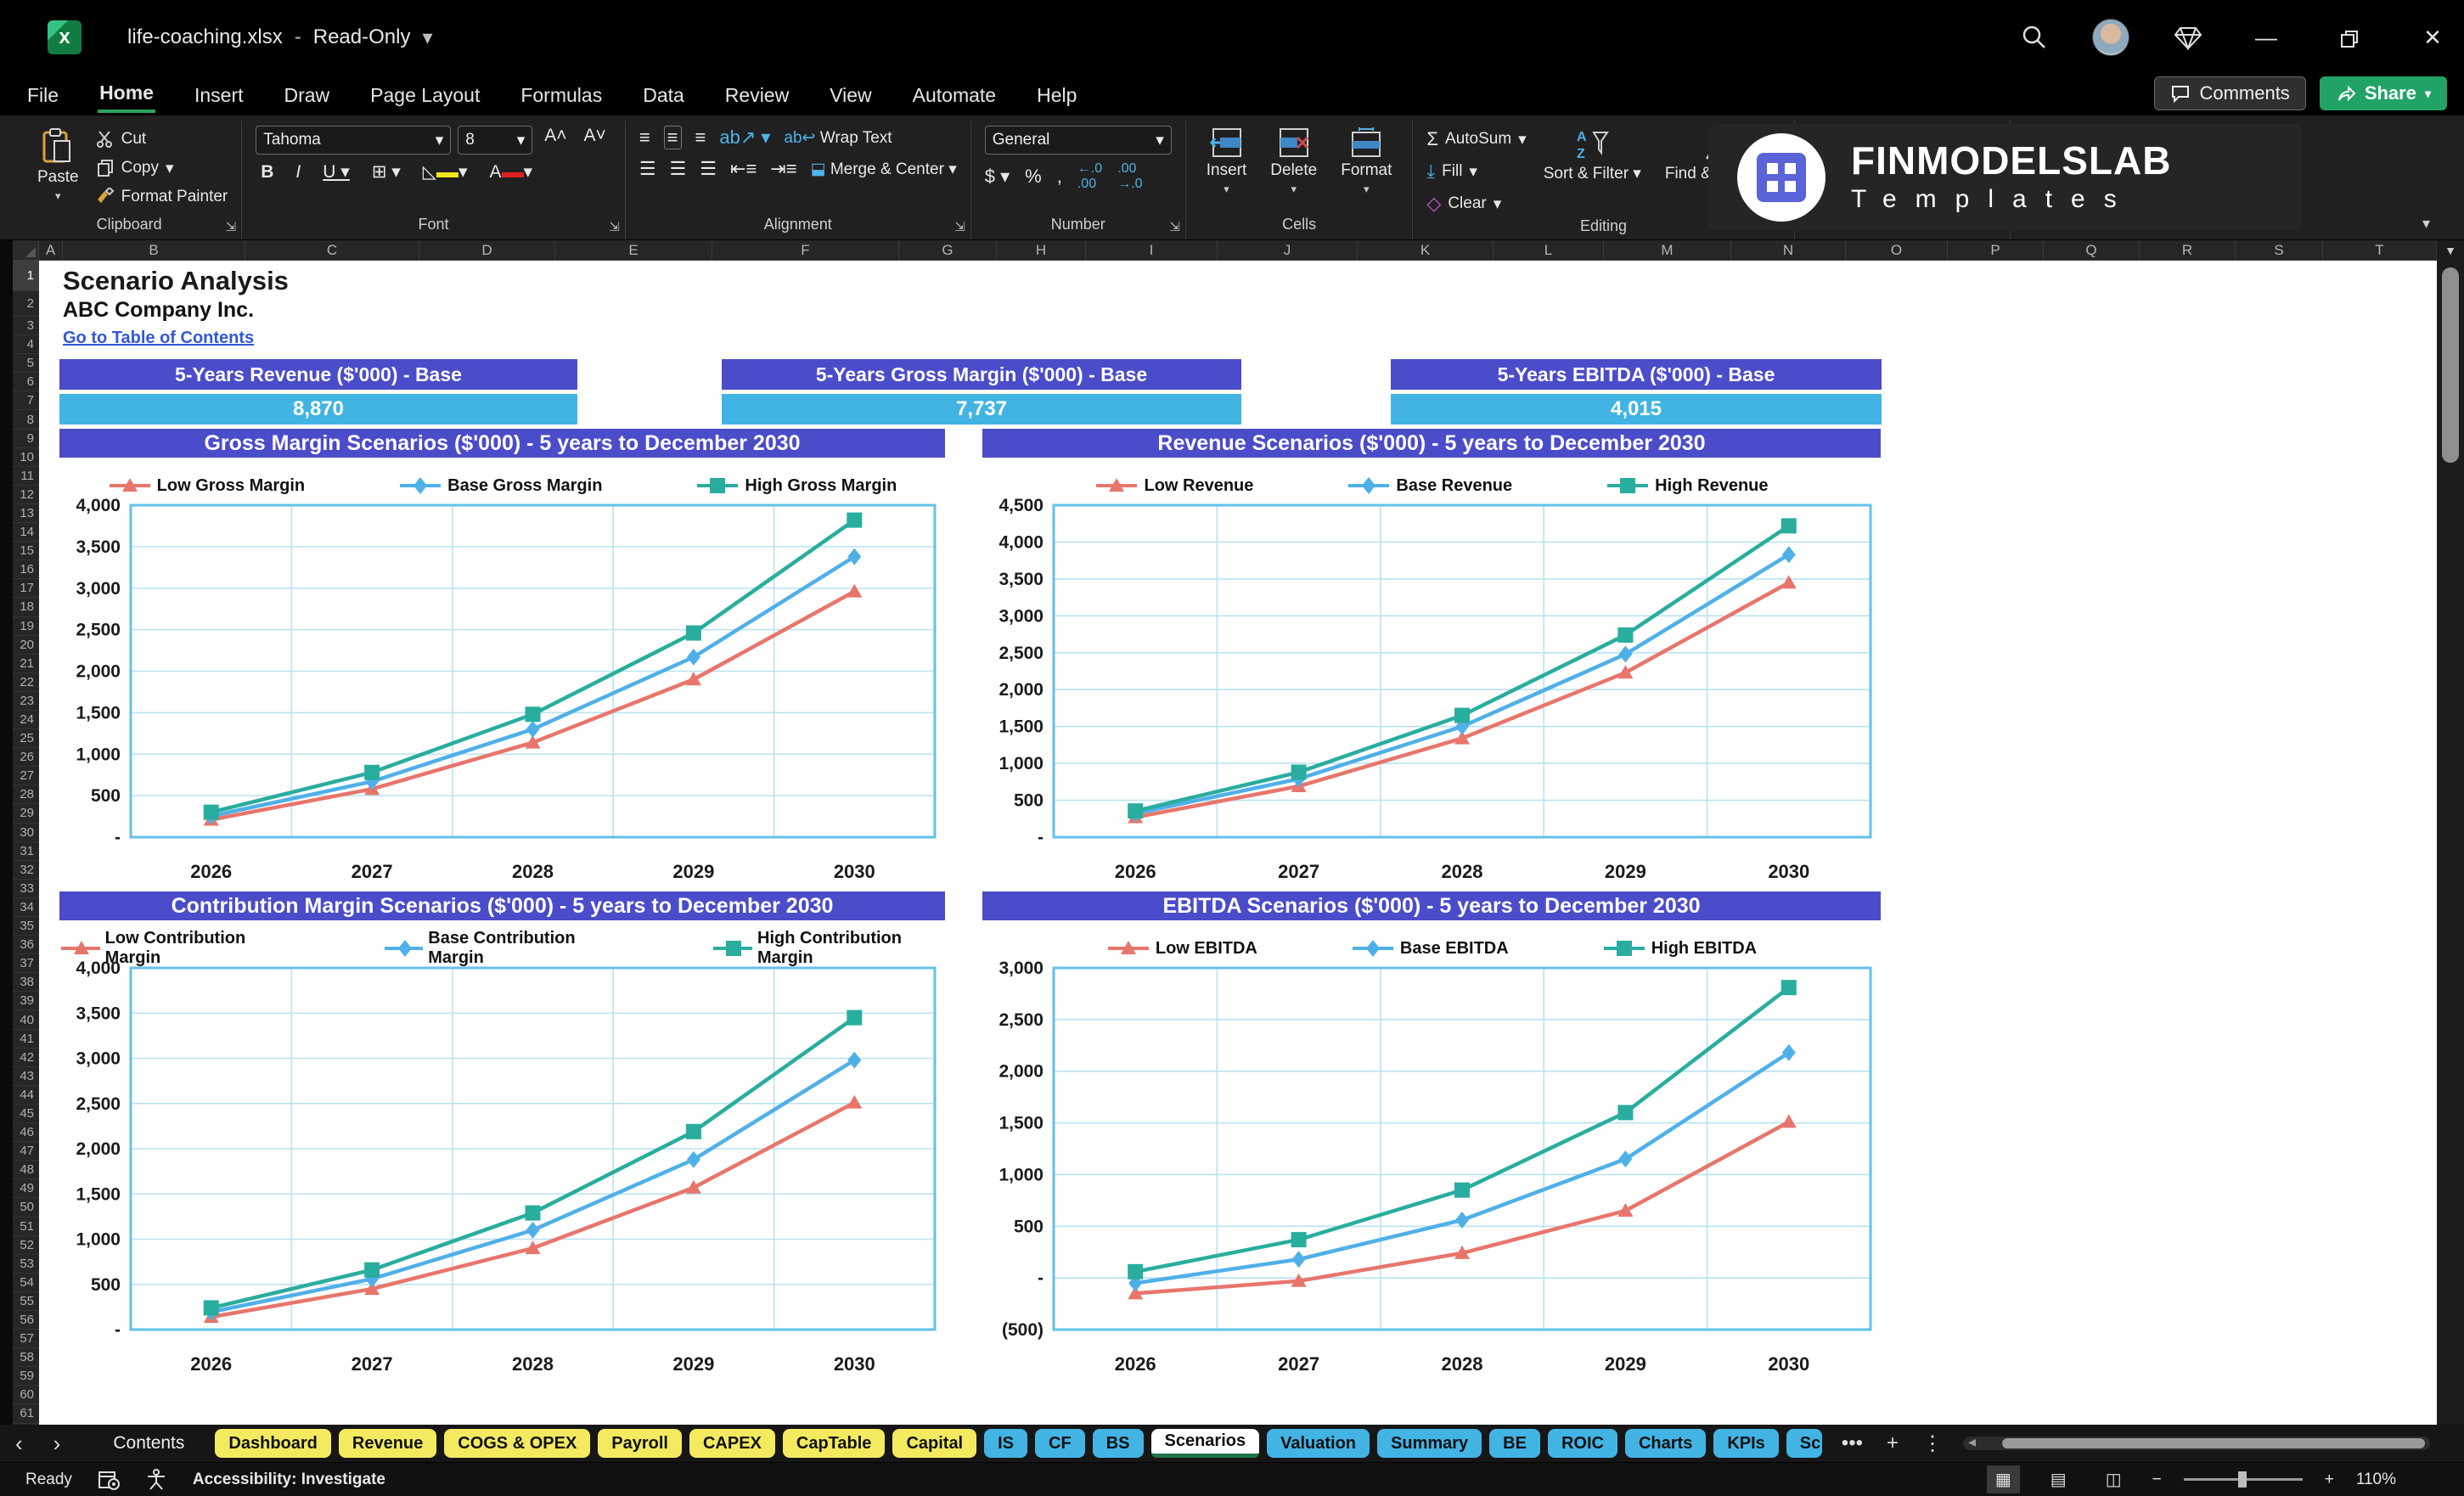  What do you see at coordinates (26, 1095) in the screenshot?
I see `row-header-44: 44` at bounding box center [26, 1095].